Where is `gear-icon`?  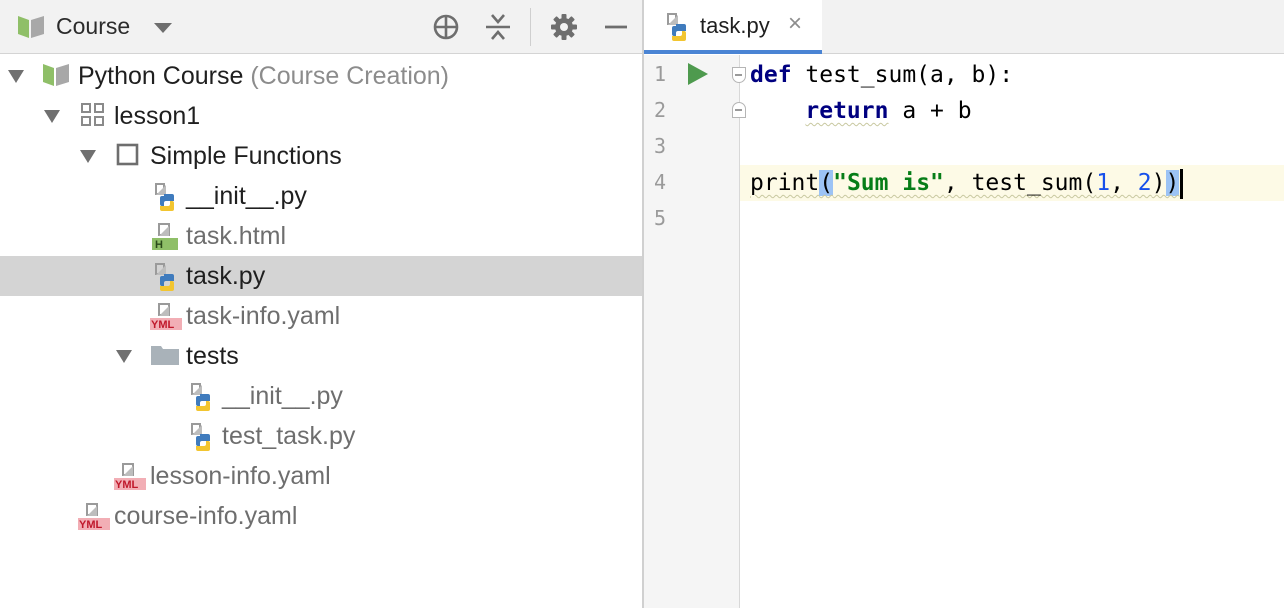 gear-icon is located at coordinates (564, 27).